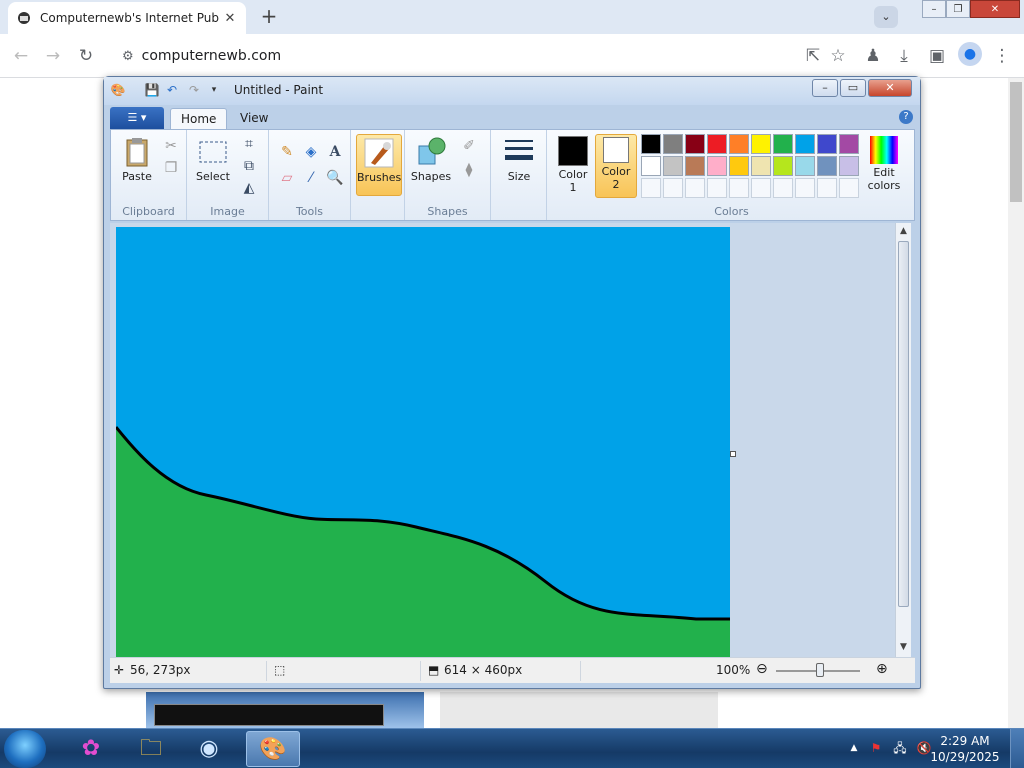 The height and width of the screenshot is (768, 1024). What do you see at coordinates (854, 748) in the screenshot?
I see `tray-expand-icon: ▲` at bounding box center [854, 748].